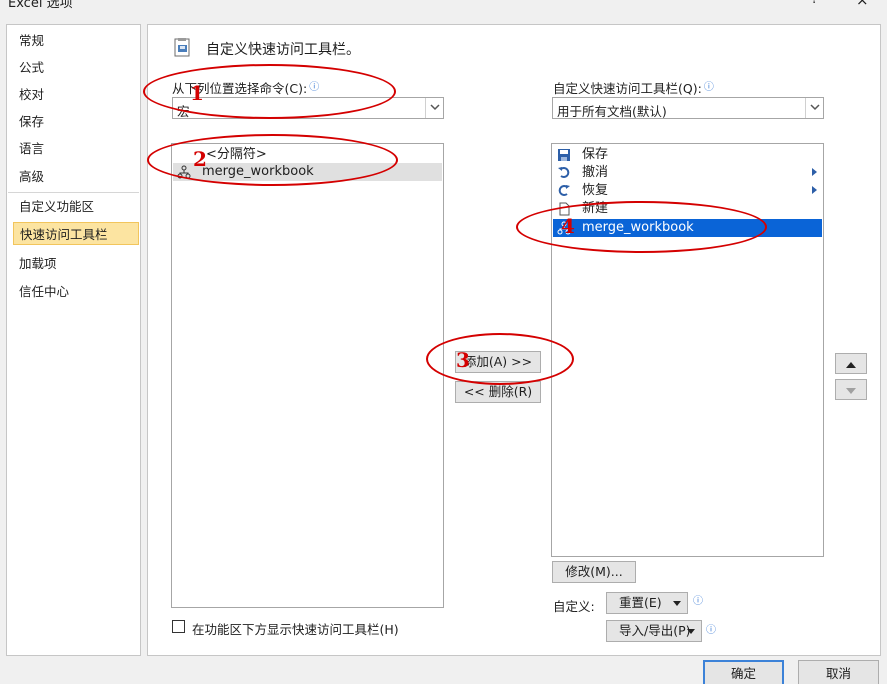  What do you see at coordinates (307, 155) in the screenshot?
I see `list-item: <分隔符>` at bounding box center [307, 155].